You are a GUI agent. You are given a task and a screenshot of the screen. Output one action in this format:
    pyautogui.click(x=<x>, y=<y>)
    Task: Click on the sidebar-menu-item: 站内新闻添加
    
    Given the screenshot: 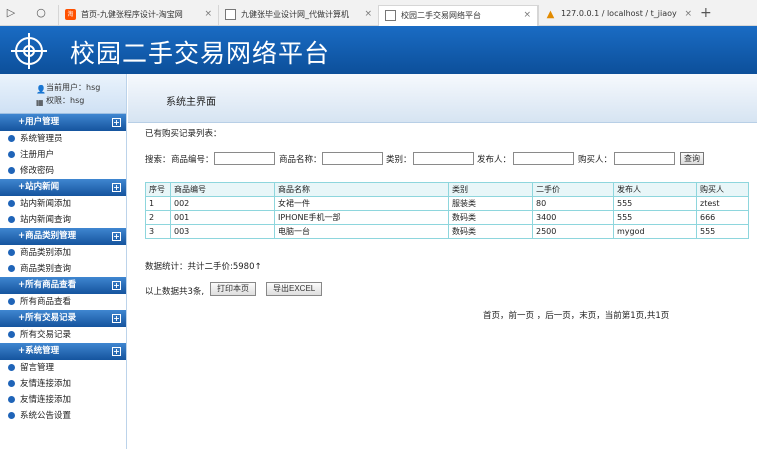 What is the action you would take?
    pyautogui.click(x=63, y=204)
    